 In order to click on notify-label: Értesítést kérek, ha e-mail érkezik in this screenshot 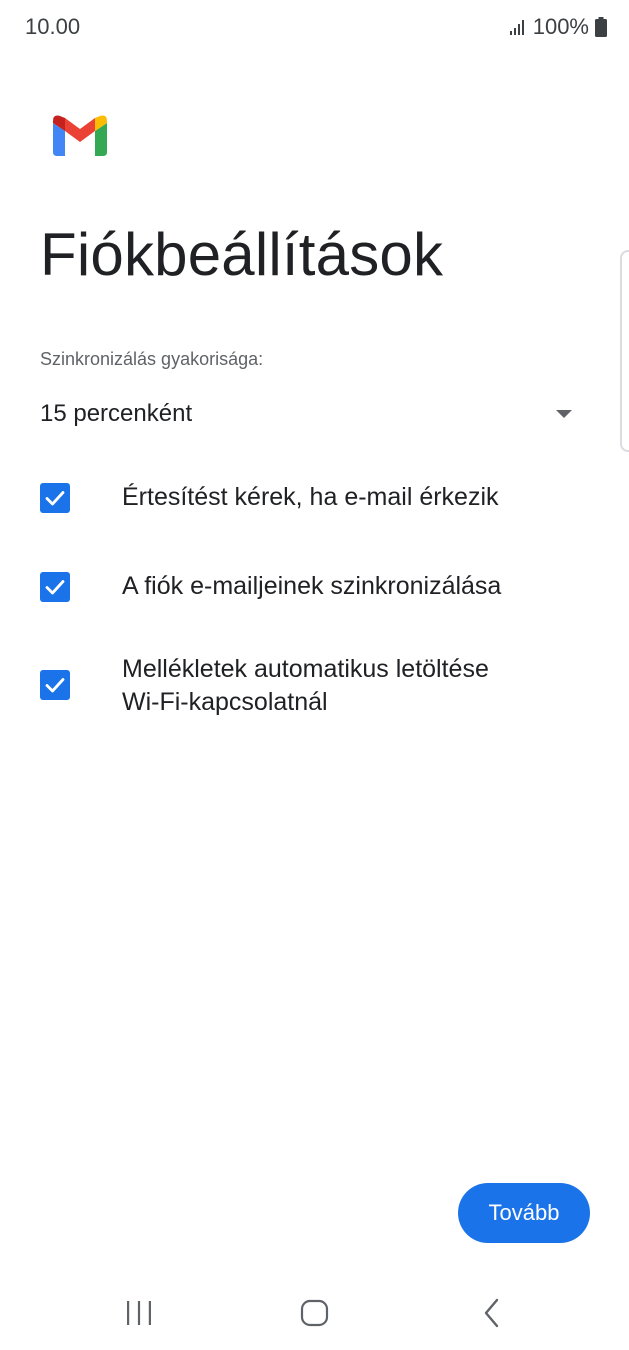, I will do `click(310, 497)`.